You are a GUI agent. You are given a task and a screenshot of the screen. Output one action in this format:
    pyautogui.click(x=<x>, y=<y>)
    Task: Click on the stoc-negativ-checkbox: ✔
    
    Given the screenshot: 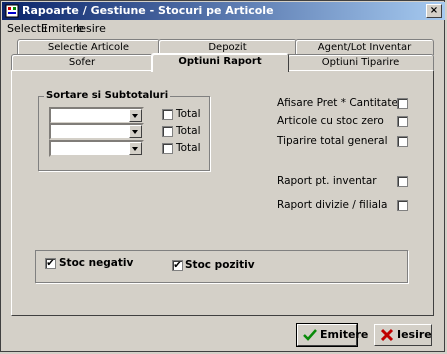 What is the action you would take?
    pyautogui.click(x=50, y=263)
    